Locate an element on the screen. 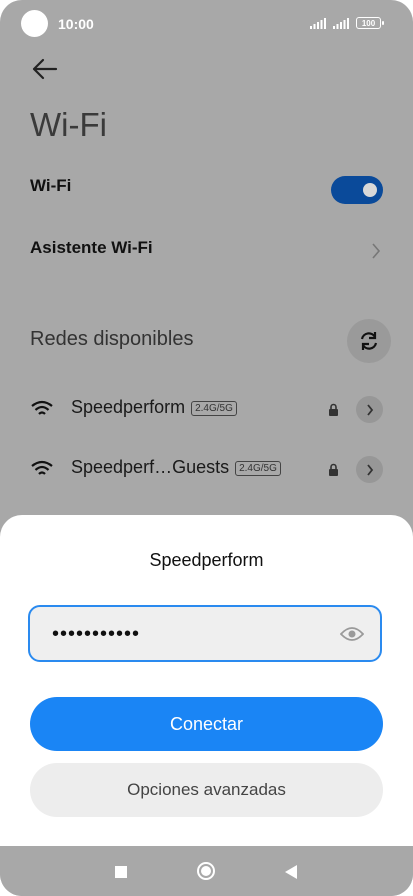 This screenshot has height=896, width=413. wifi-toggle-switch is located at coordinates (357, 190).